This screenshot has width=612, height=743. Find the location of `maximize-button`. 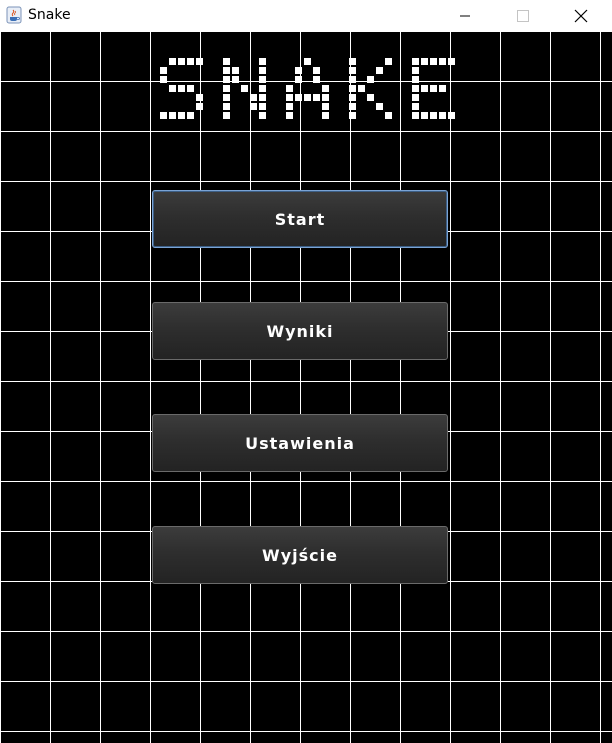

maximize-button is located at coordinates (523, 15).